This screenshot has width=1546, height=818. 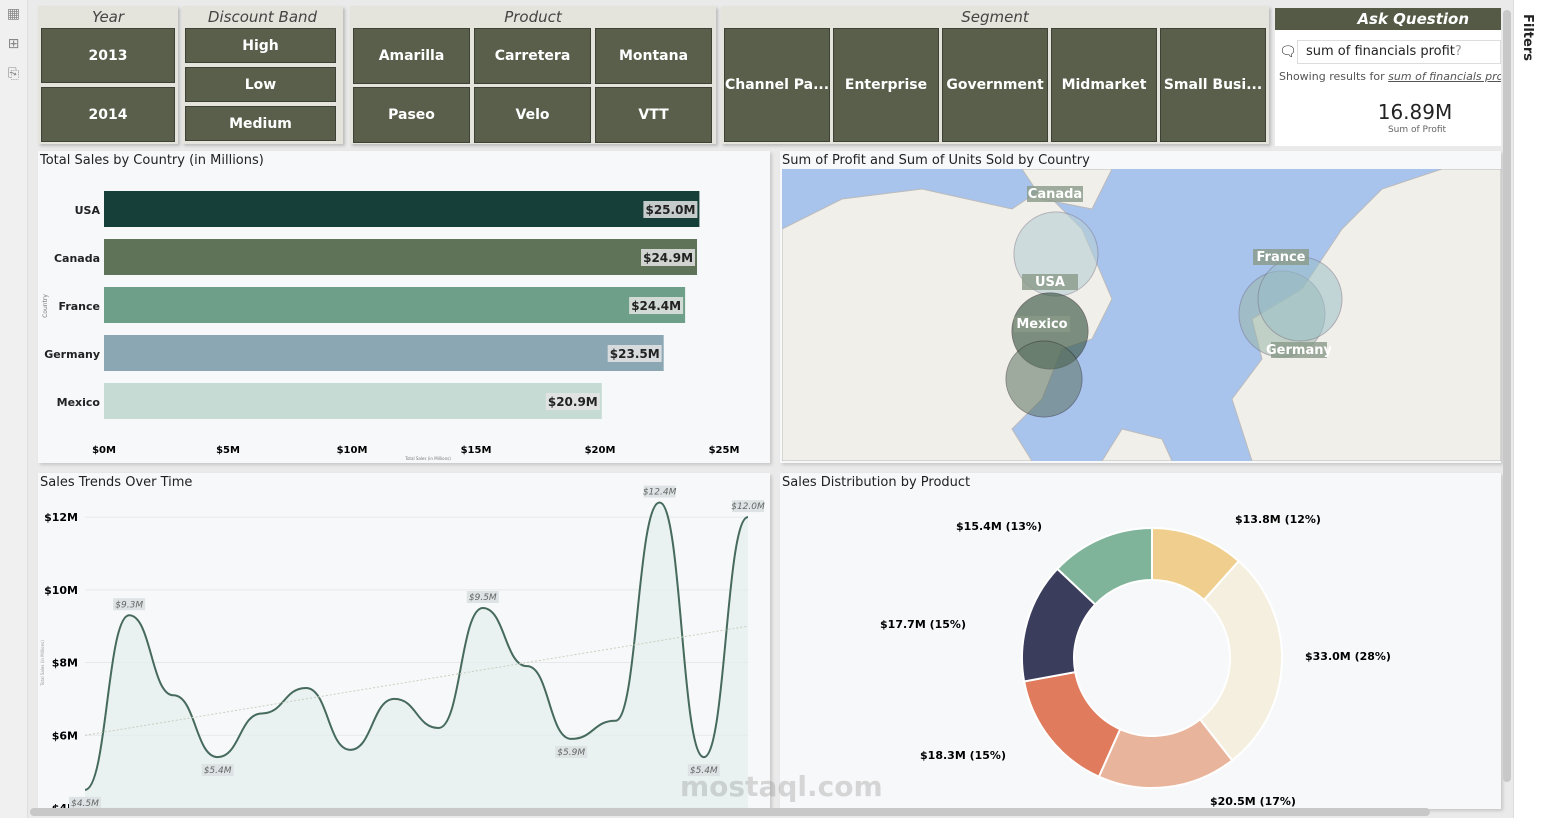 I want to click on y-axis-label: Total Sales (in Millions), so click(x=42, y=663).